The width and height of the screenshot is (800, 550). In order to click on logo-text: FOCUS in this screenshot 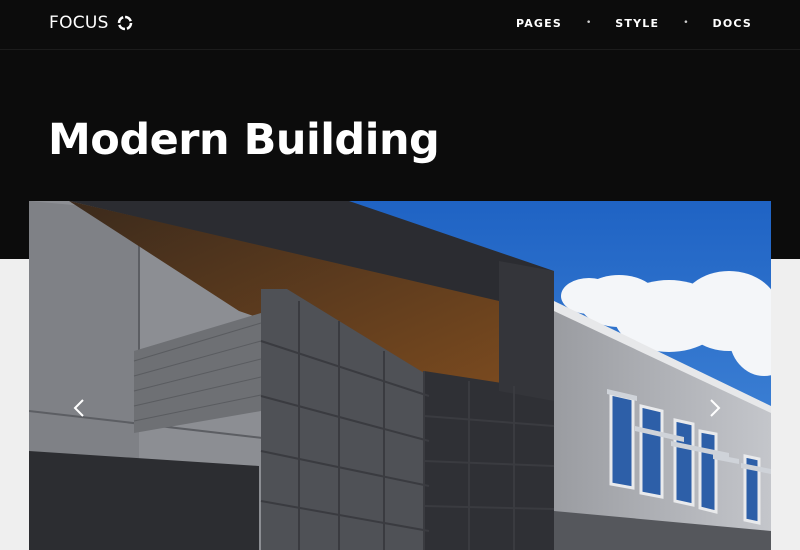, I will do `click(79, 23)`.